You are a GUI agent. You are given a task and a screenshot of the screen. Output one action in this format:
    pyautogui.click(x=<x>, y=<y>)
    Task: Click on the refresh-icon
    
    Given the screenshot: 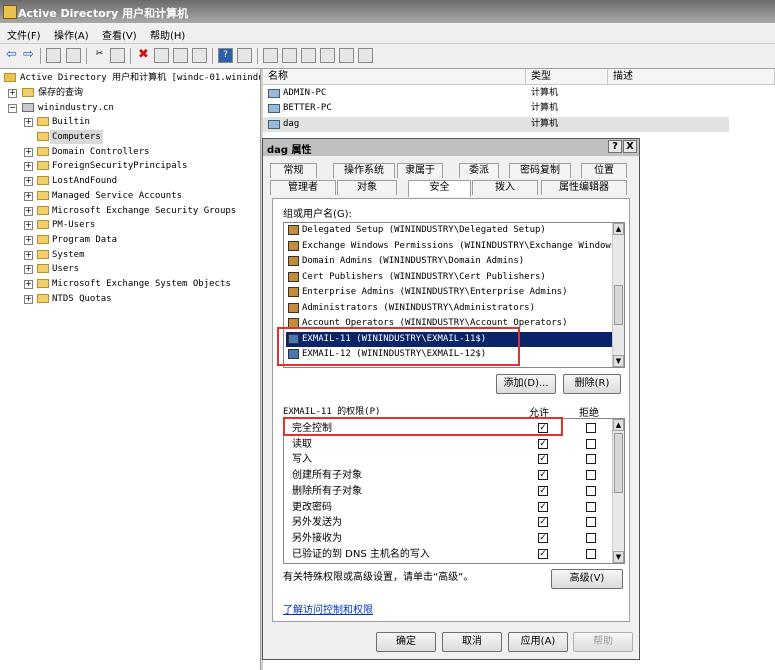 What is the action you would take?
    pyautogui.click(x=180, y=55)
    